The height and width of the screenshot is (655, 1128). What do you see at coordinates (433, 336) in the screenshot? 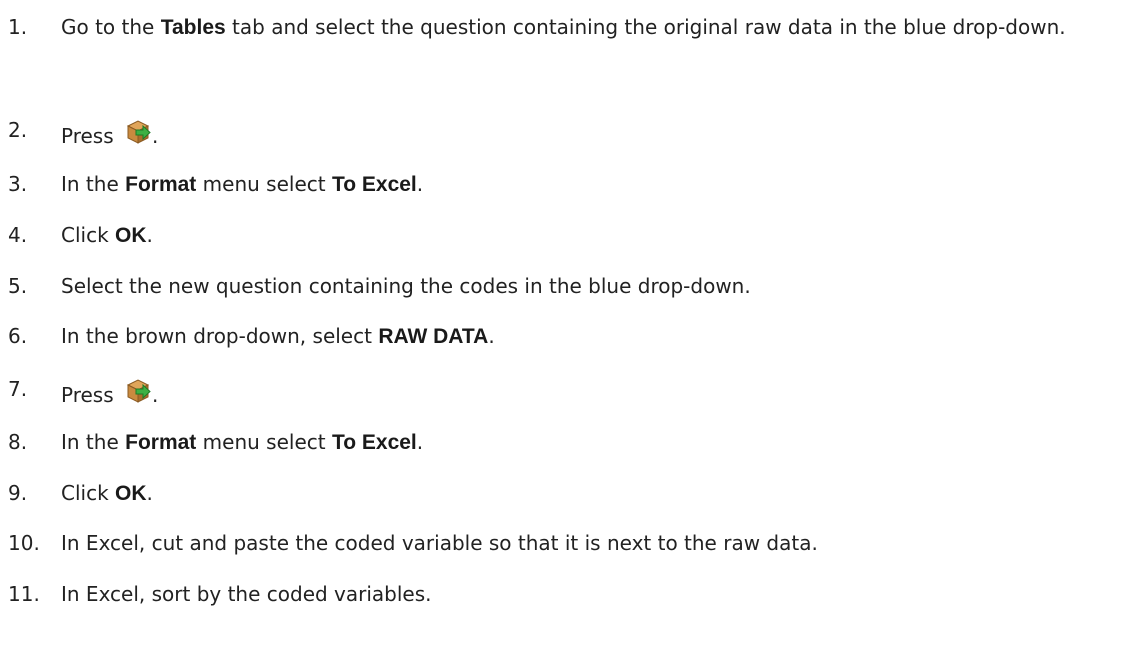
I see `dropdown-option: RAW DATA` at bounding box center [433, 336].